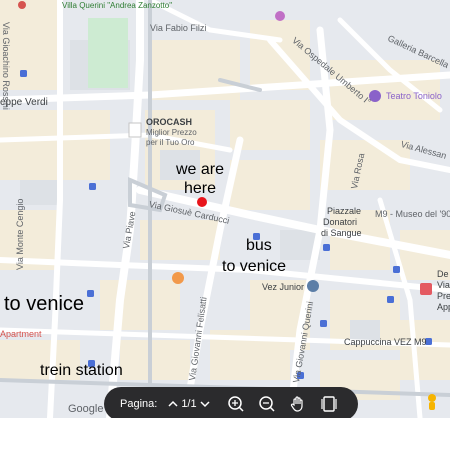 The height and width of the screenshot is (450, 450). I want to click on poi-teatro-toniolo: Teatro Toniolo, so click(414, 96).